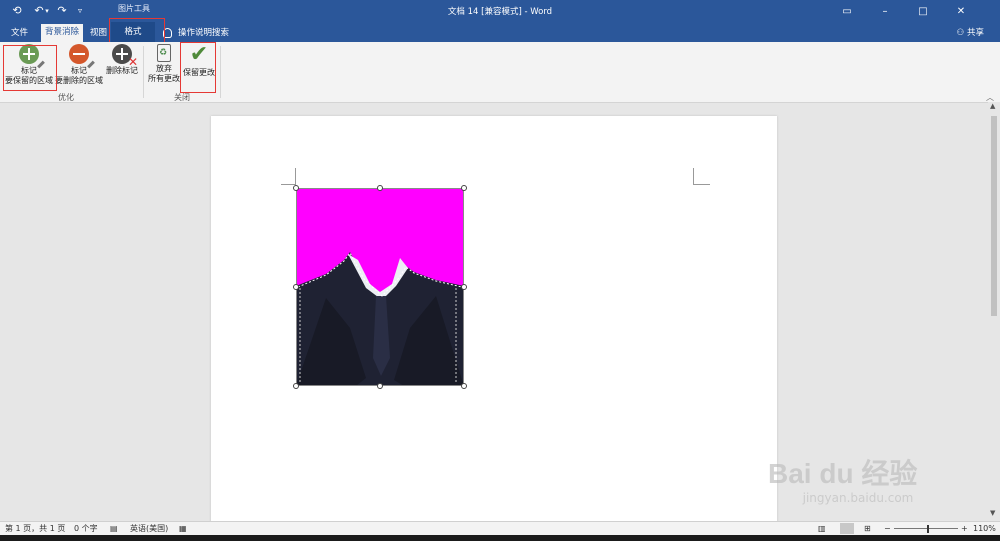 This screenshot has width=1000, height=541. Describe the element at coordinates (822, 529) in the screenshot. I see `read-mode-icon: ▥` at that location.